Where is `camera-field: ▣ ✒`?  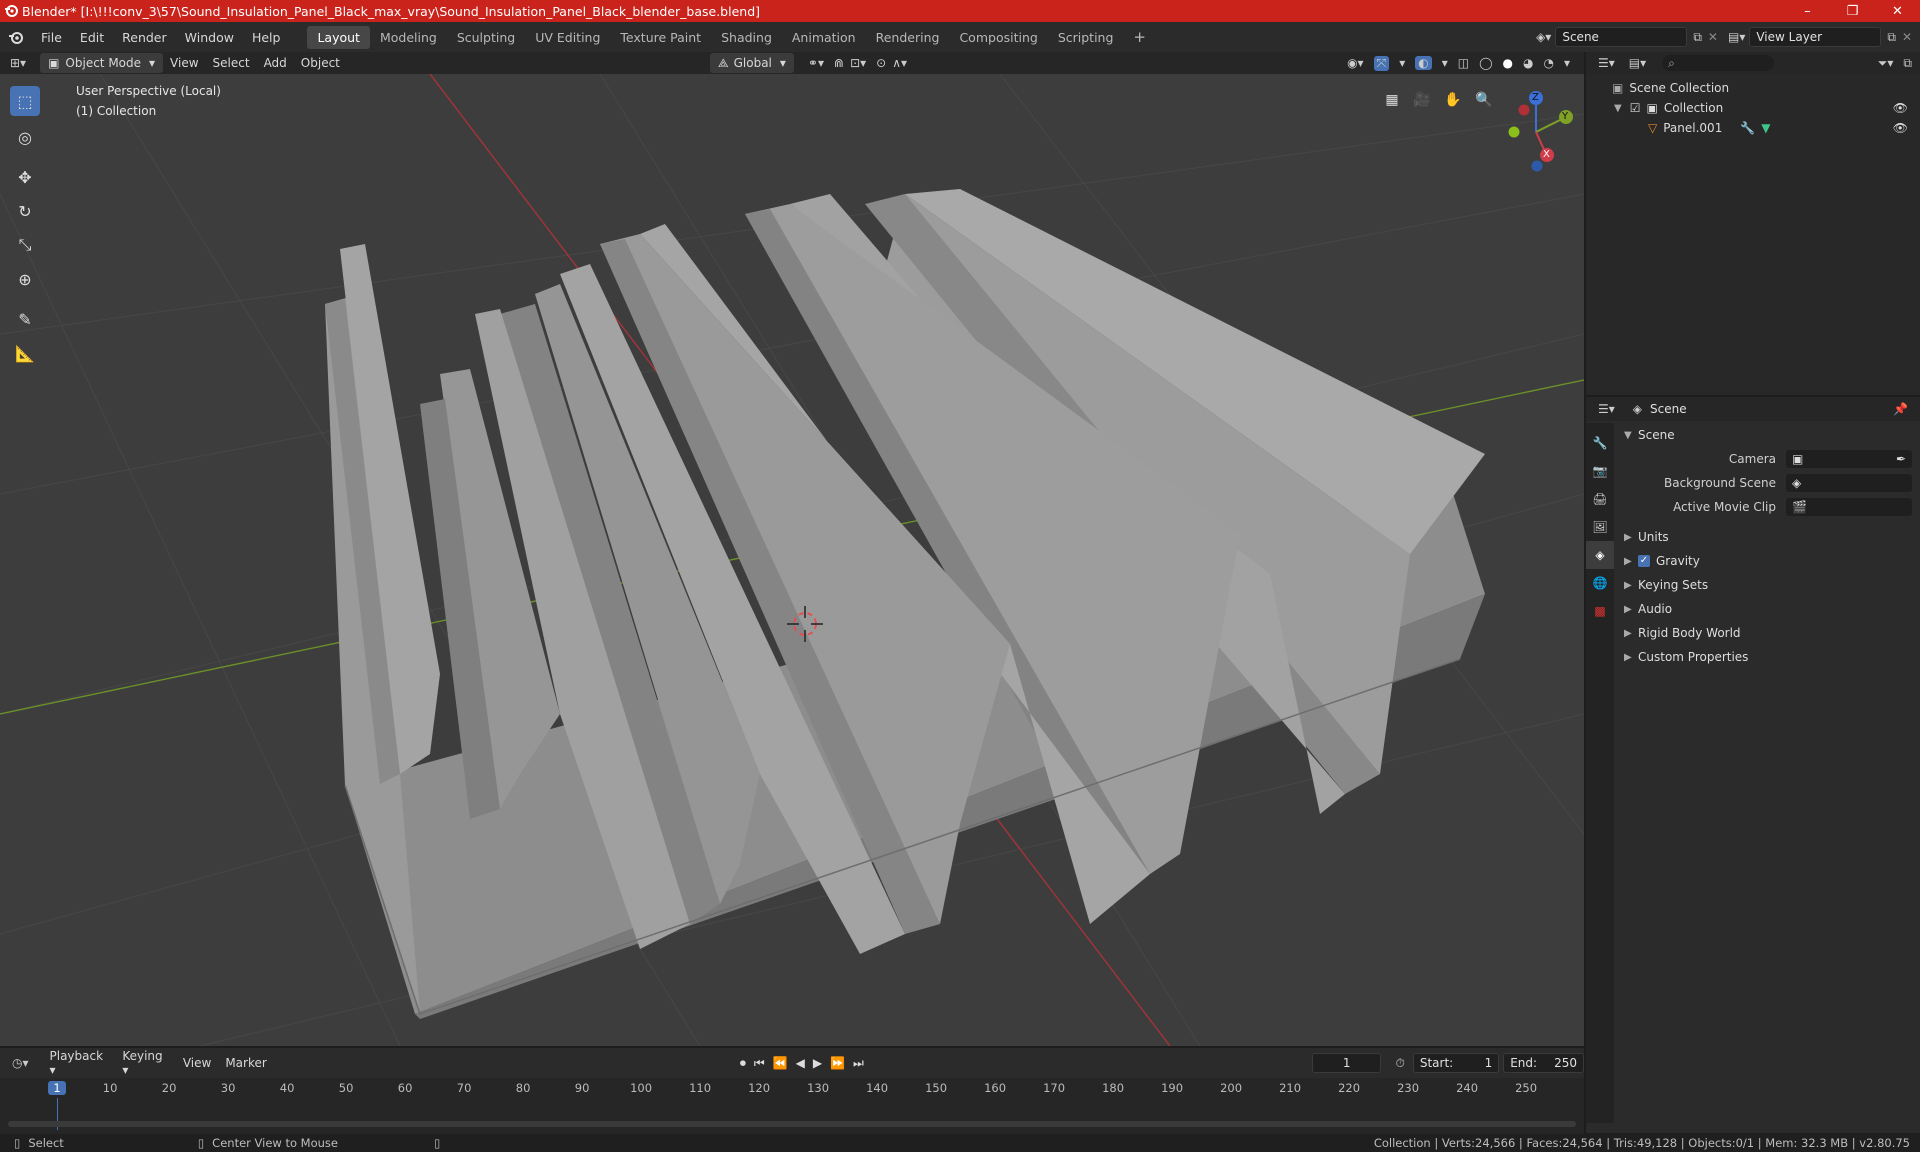
camera-field: ▣ ✒ is located at coordinates (1849, 459).